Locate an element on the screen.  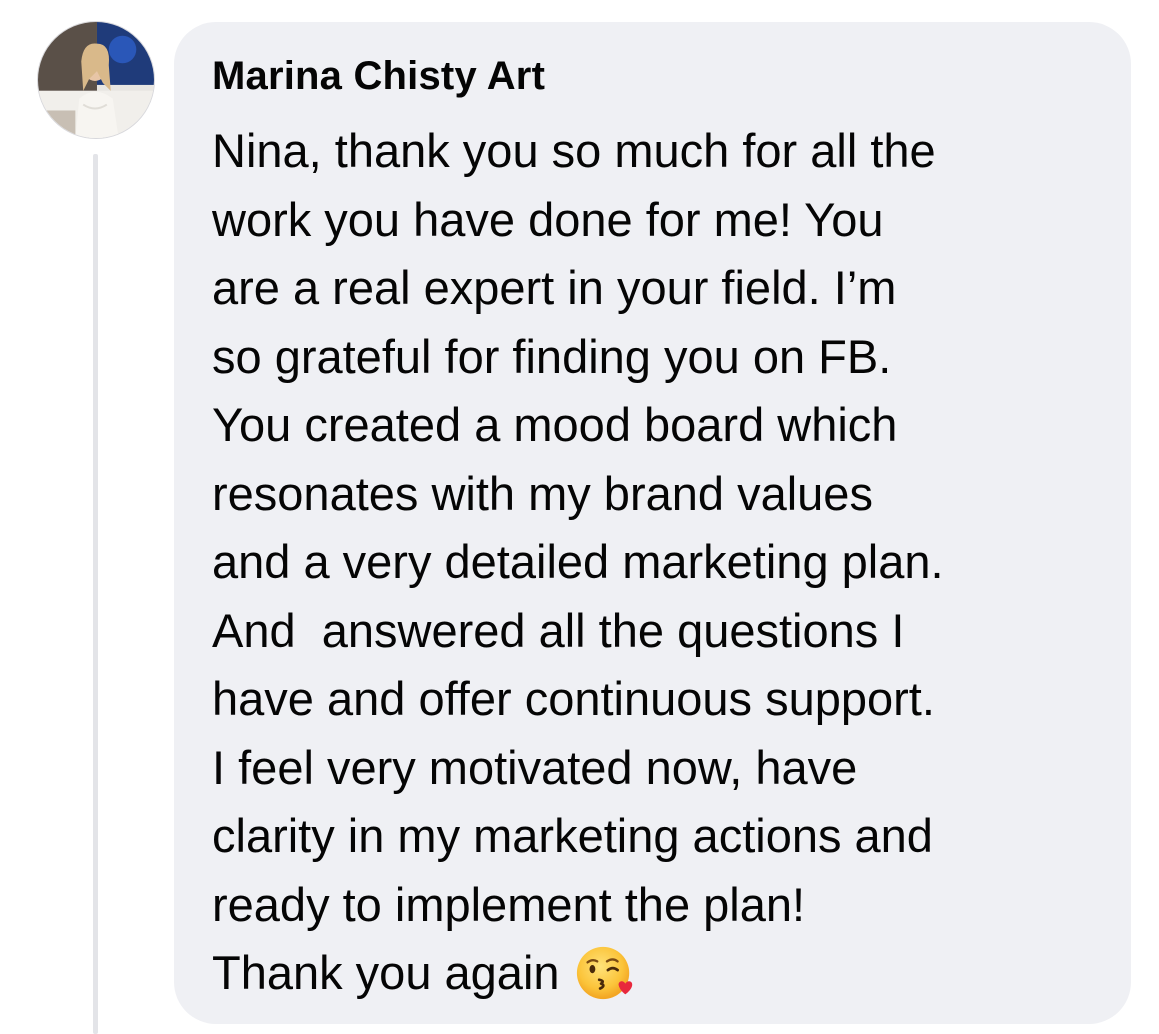
avatar is located at coordinates (96, 80).